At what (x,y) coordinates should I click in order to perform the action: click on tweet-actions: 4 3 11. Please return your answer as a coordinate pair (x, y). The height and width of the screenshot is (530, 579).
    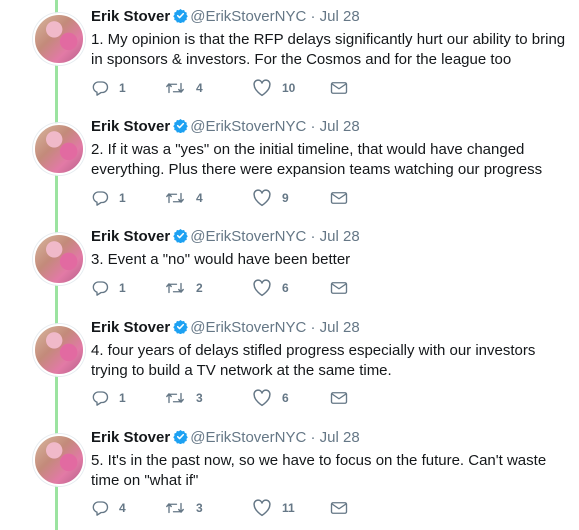
    Looking at the image, I should click on (241, 508).